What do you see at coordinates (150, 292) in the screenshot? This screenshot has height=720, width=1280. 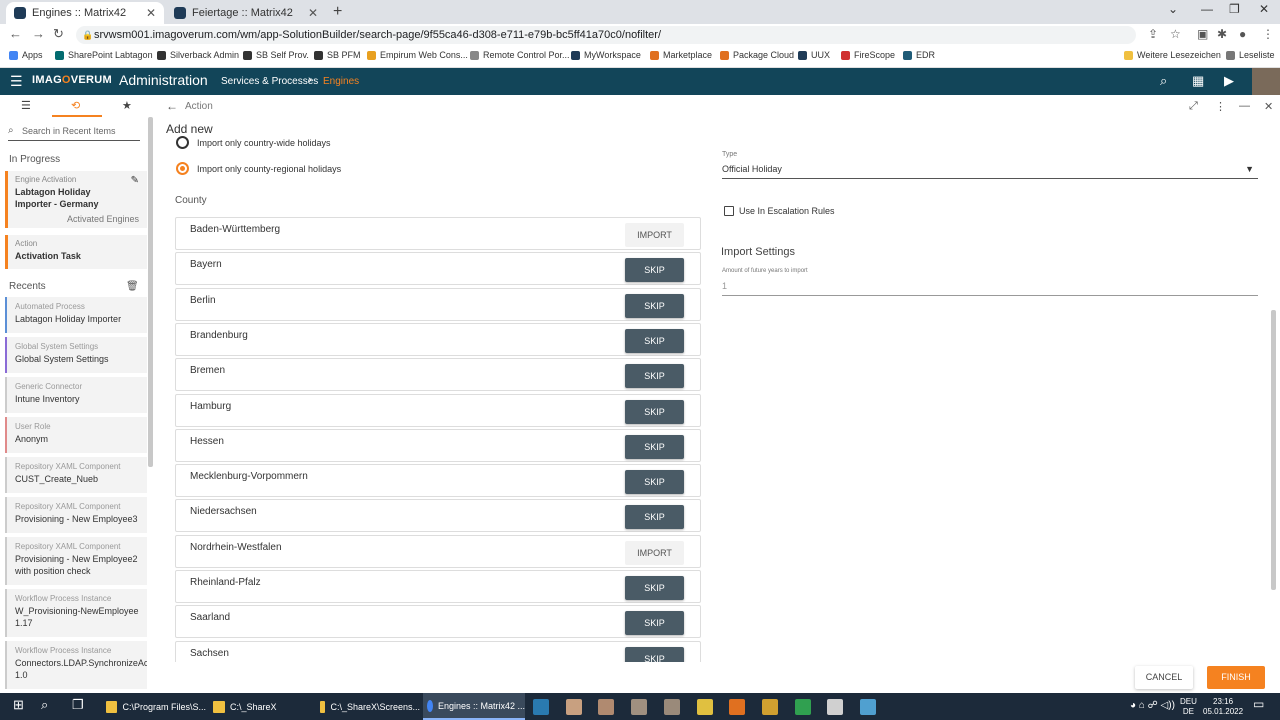 I see `sidebar-scrollbar` at bounding box center [150, 292].